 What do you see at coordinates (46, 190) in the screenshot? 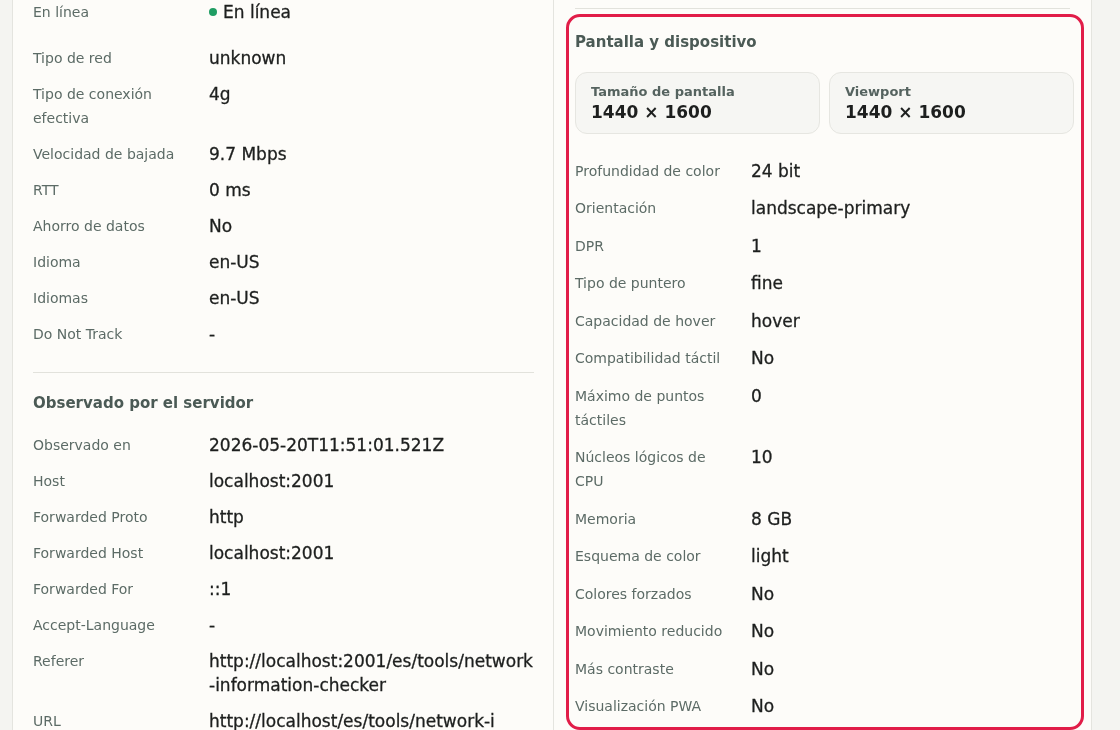
I see `info-label: RTT` at bounding box center [46, 190].